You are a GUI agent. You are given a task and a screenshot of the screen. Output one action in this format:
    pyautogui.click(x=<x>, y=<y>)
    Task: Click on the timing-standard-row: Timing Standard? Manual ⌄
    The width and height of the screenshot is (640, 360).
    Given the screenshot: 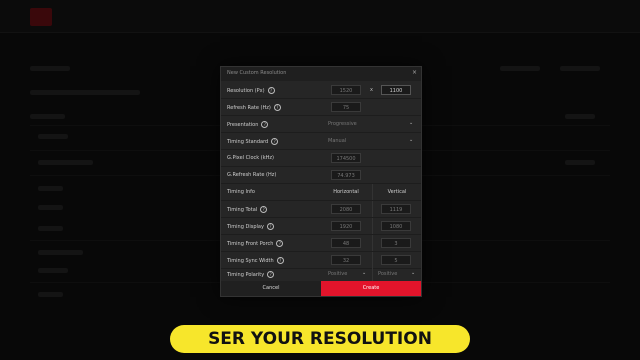 What is the action you would take?
    pyautogui.click(x=321, y=141)
    